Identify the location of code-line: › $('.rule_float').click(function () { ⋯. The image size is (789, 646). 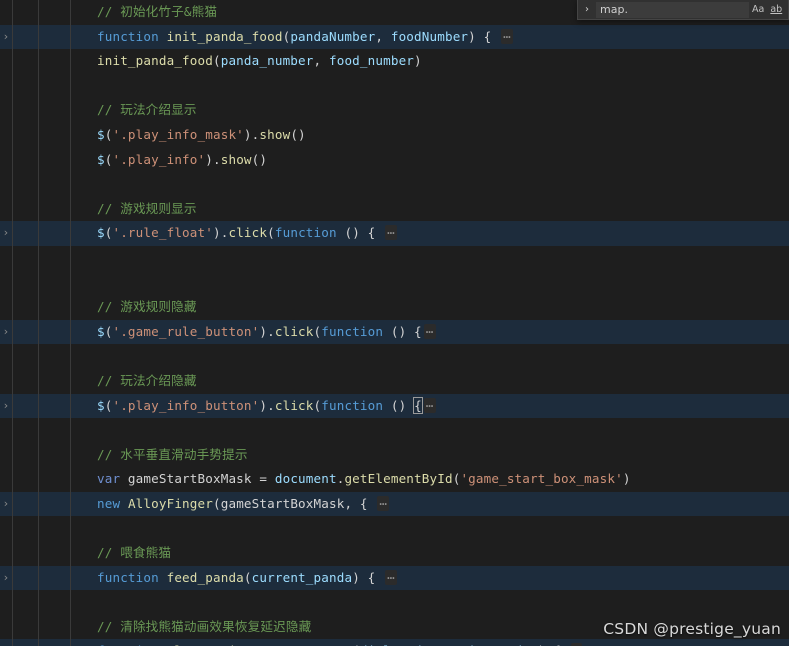
(394, 233).